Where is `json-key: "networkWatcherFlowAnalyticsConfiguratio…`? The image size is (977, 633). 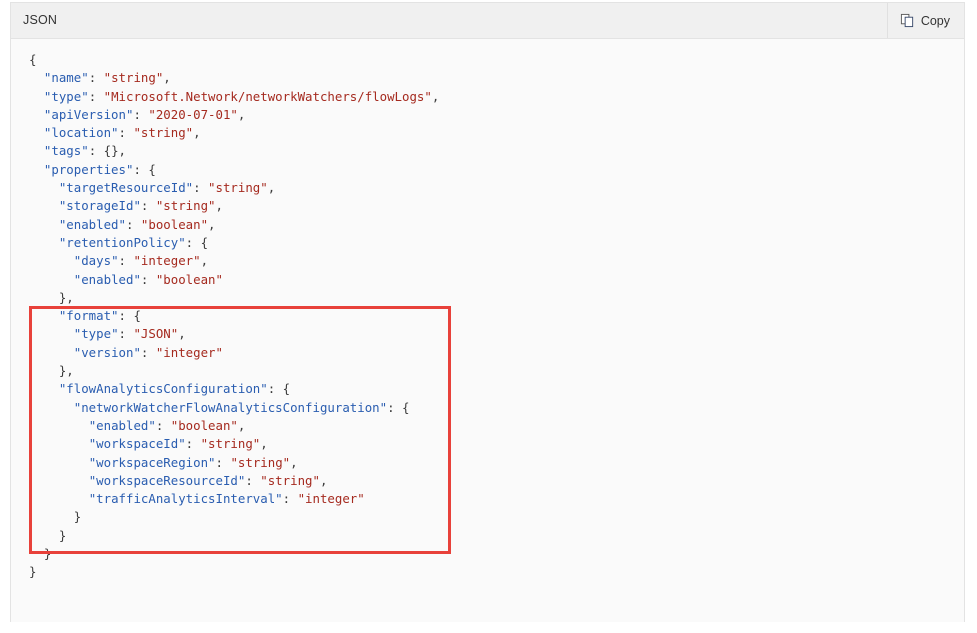 json-key: "networkWatcherFlowAnalyticsConfiguratio… is located at coordinates (230, 407).